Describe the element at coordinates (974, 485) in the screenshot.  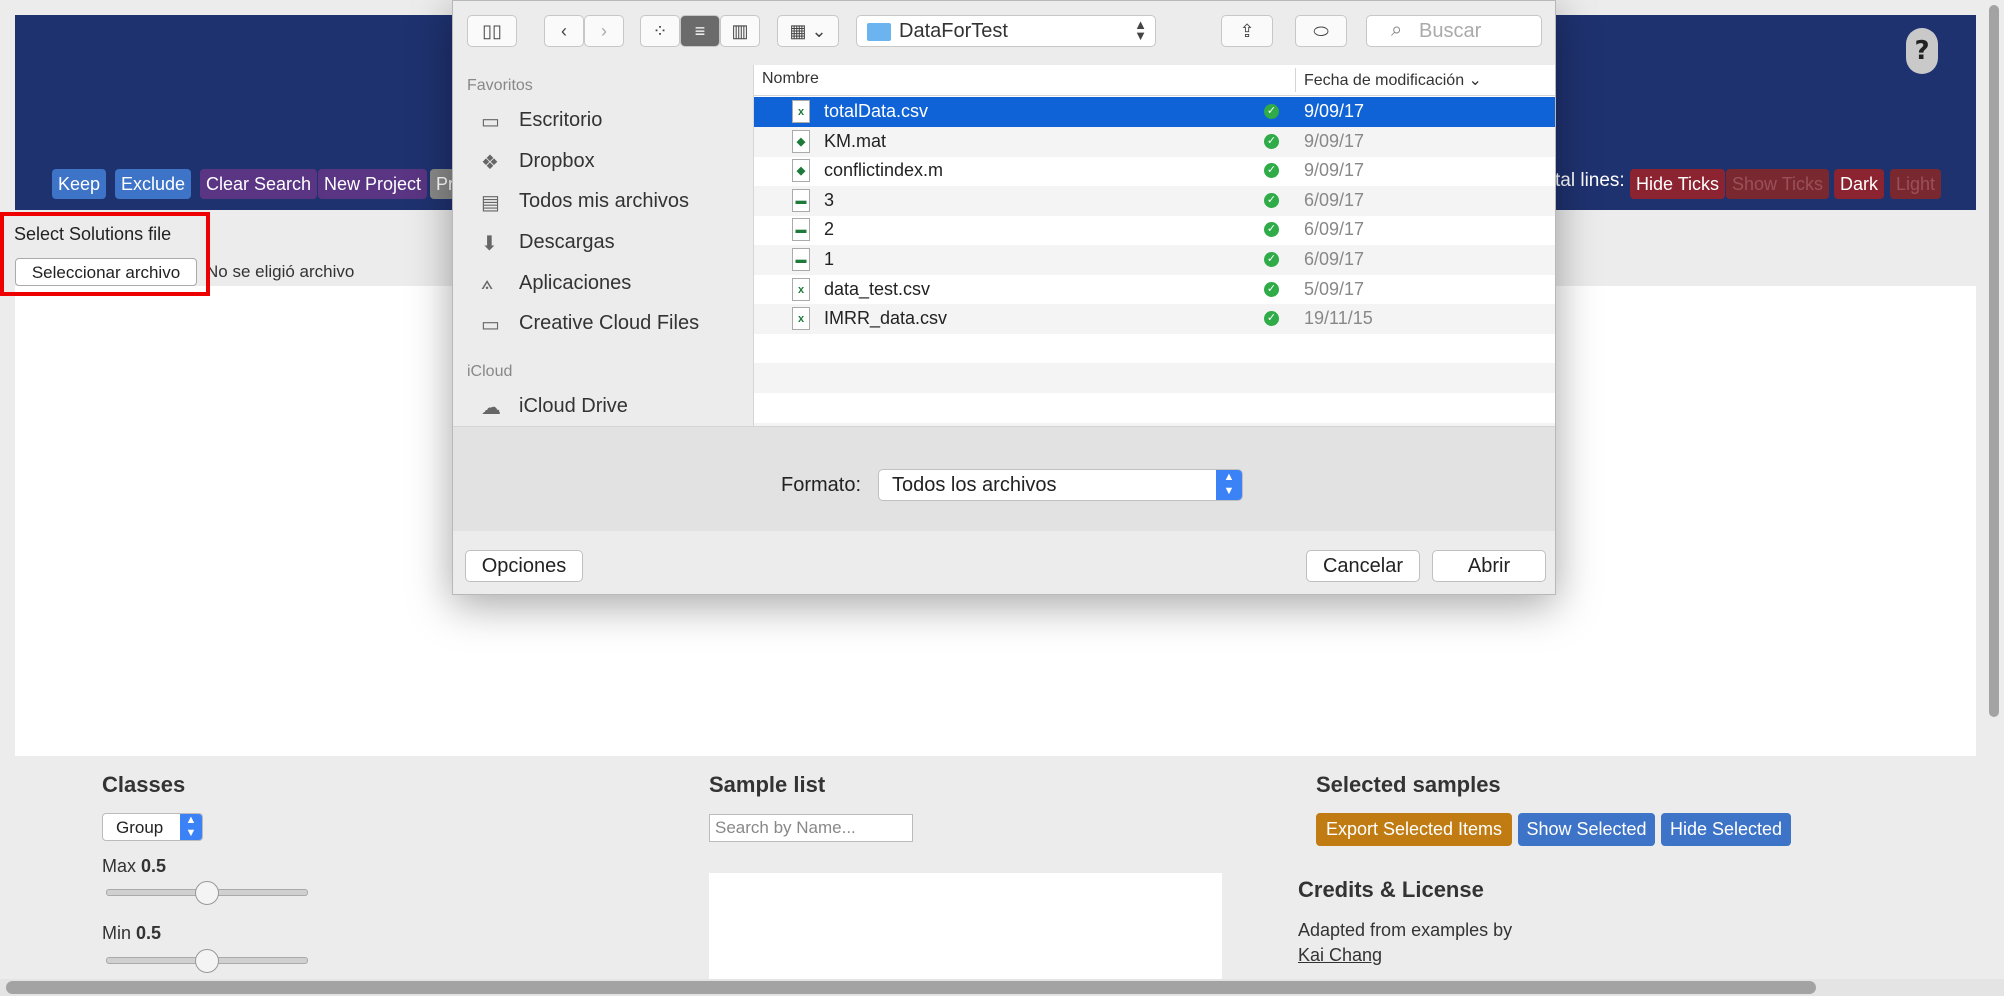
I see `format-select-value: Todos los archivos` at that location.